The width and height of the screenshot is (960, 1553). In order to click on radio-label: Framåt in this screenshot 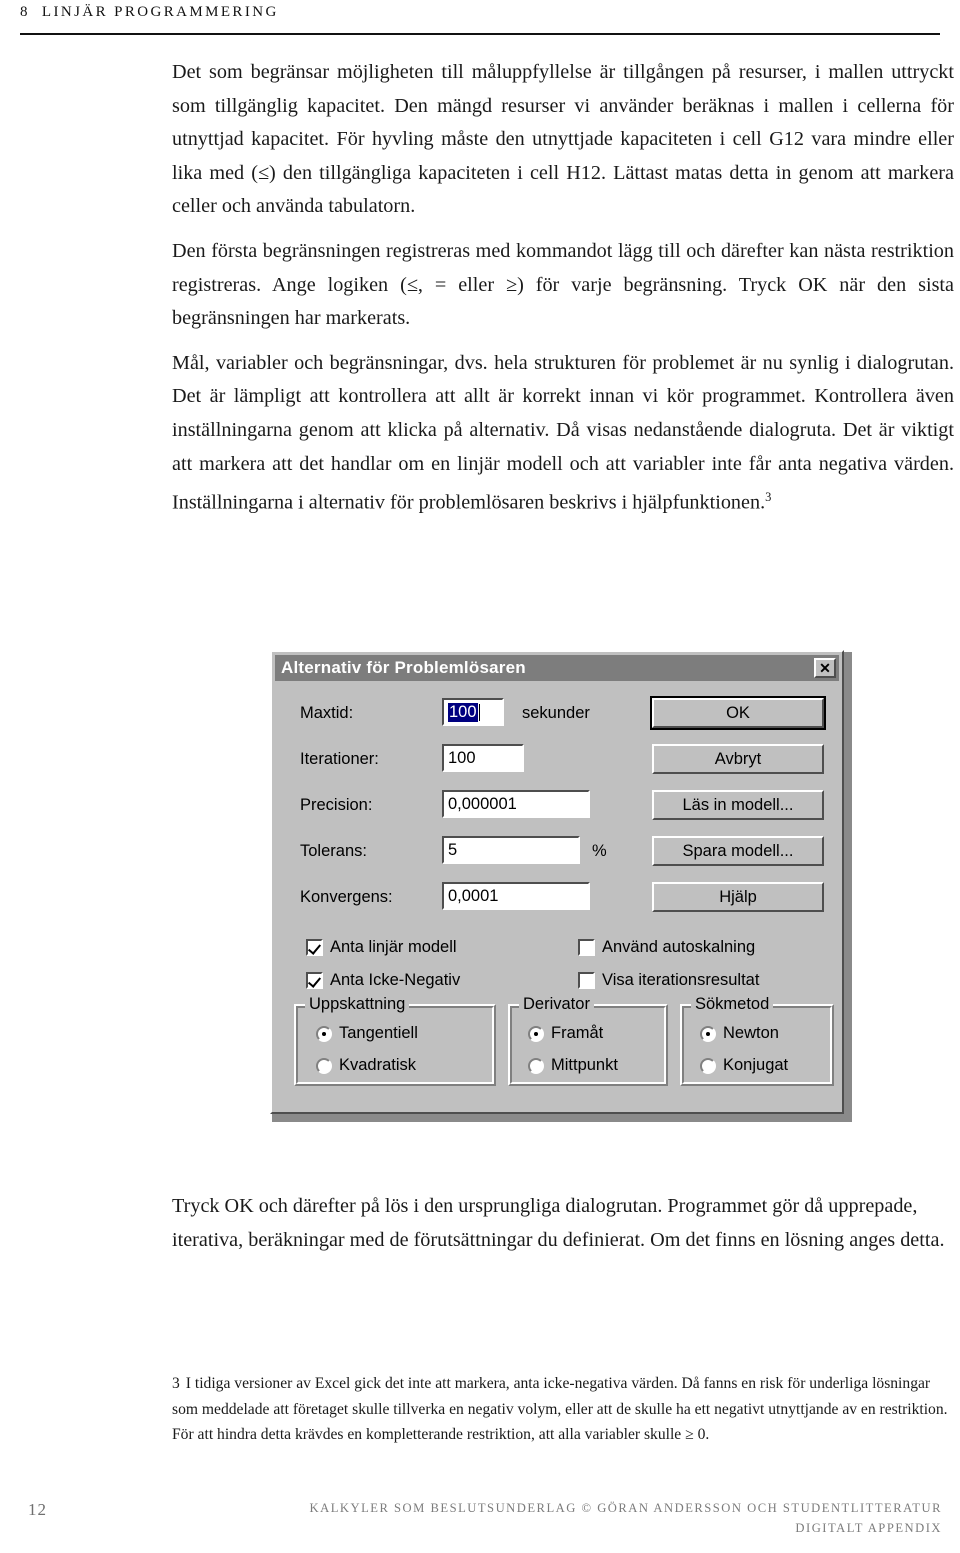, I will do `click(577, 1033)`.